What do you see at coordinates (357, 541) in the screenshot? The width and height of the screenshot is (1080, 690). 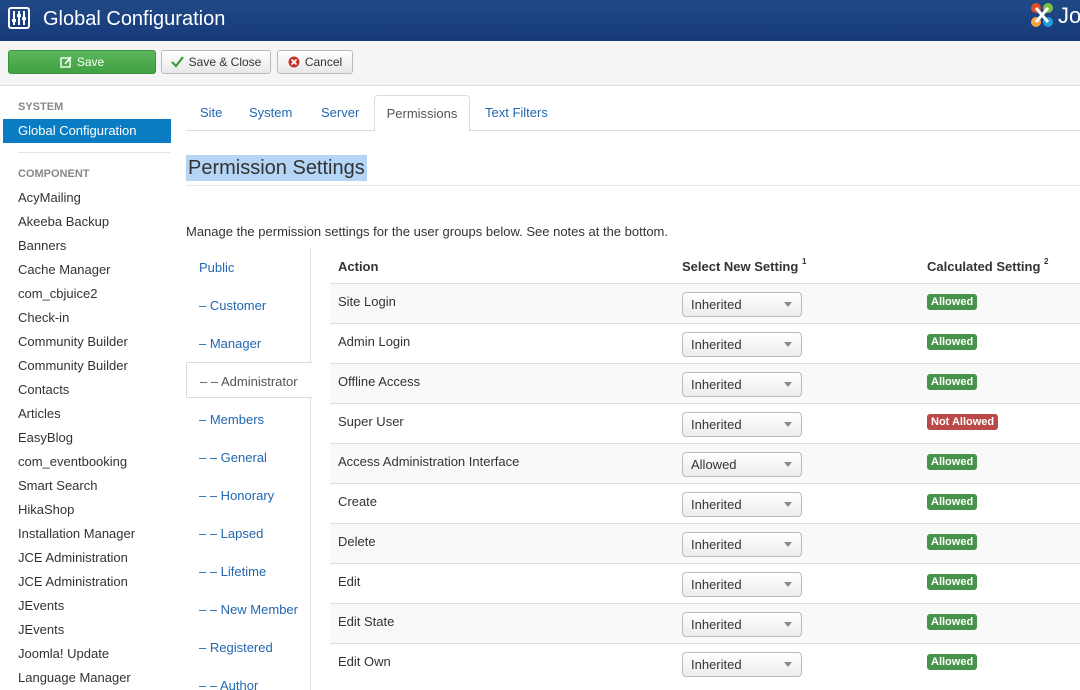 I see `action-label: Delete` at bounding box center [357, 541].